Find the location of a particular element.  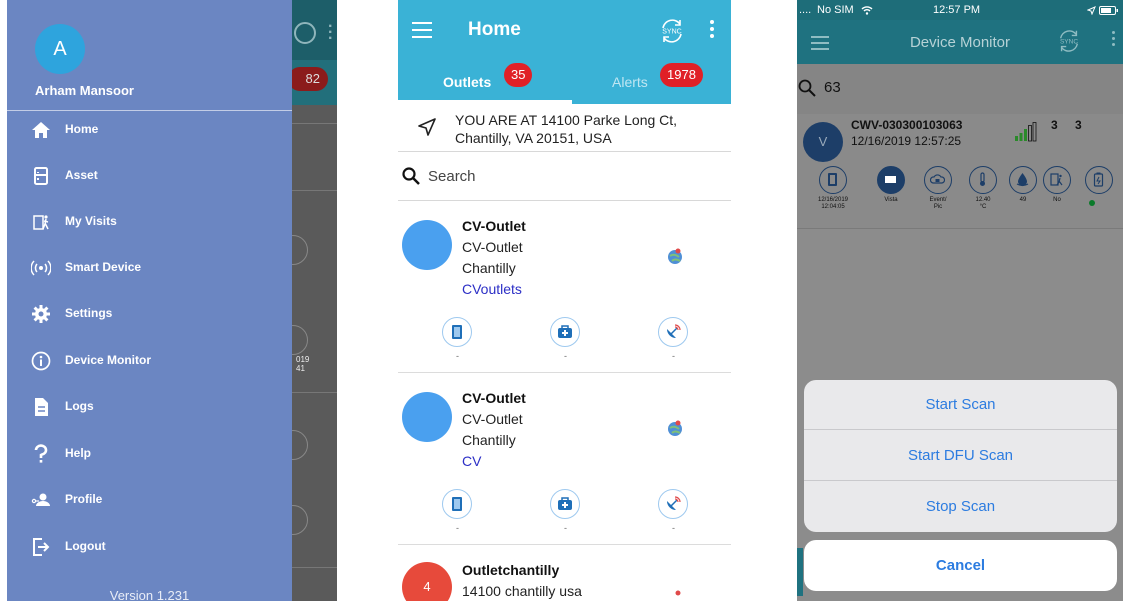

menu-item-profile: Profile is located at coordinates (149, 500).